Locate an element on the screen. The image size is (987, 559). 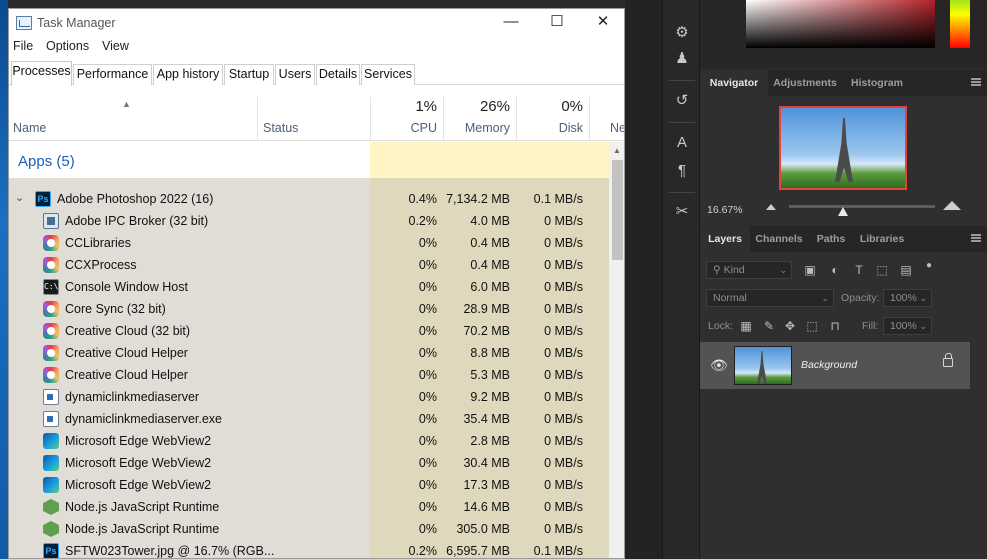
process-row: Microsoft Edge WebView2 0% 2.8 MB 0 MB/s is located at coordinates (309, 441).